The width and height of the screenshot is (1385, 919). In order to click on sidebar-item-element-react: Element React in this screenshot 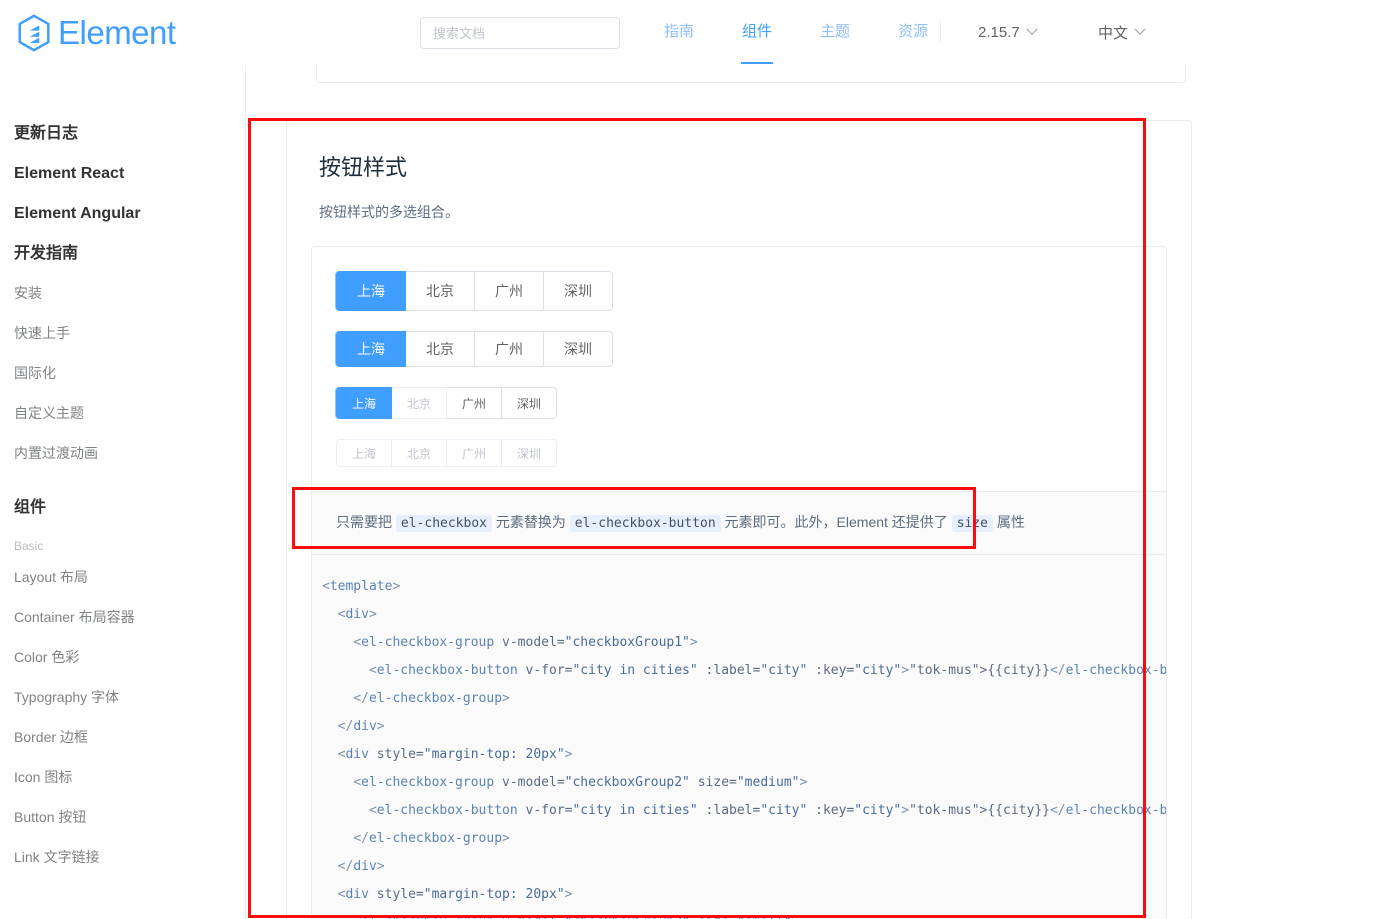, I will do `click(122, 174)`.